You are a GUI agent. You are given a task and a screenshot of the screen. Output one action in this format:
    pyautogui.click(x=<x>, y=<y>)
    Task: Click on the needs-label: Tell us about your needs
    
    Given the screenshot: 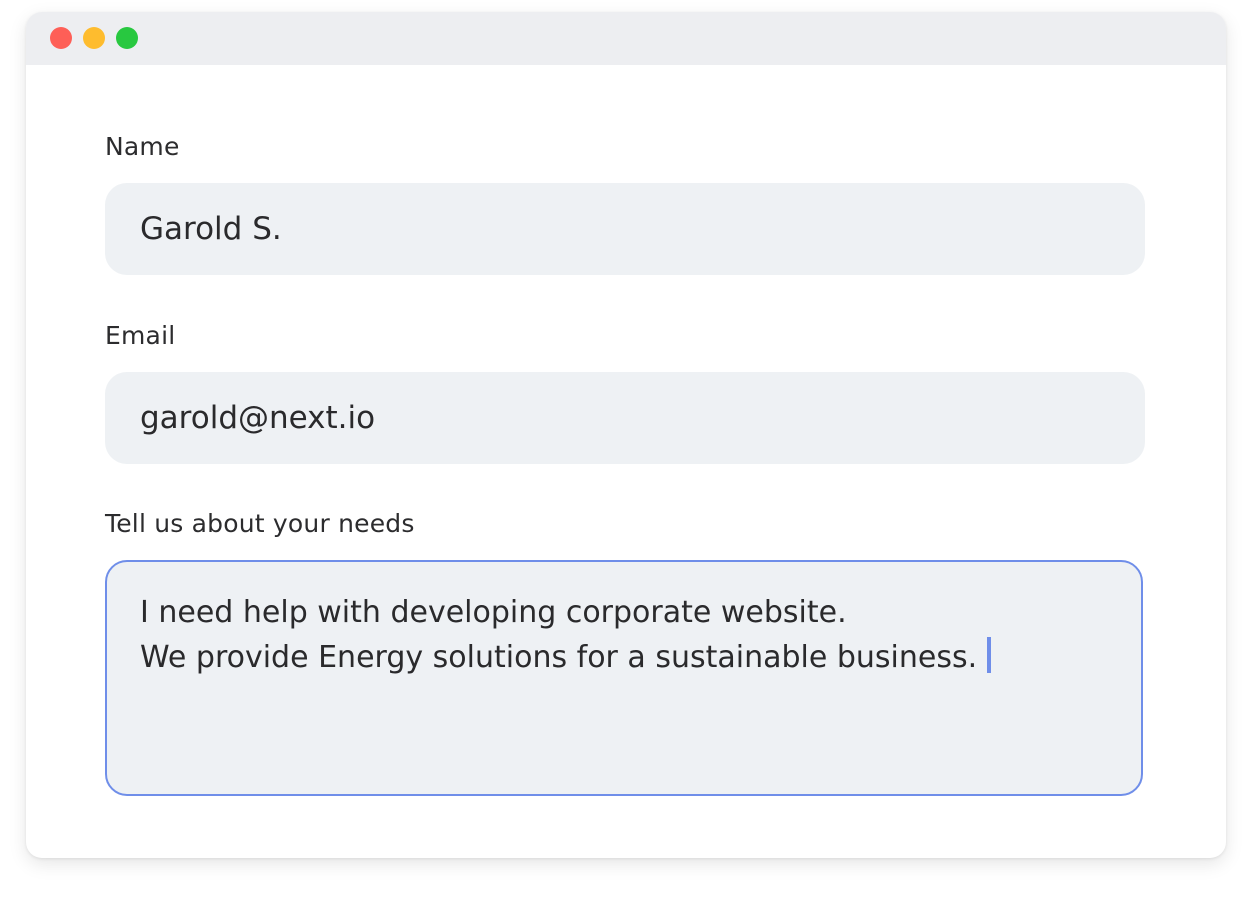 What is the action you would take?
    pyautogui.click(x=260, y=523)
    